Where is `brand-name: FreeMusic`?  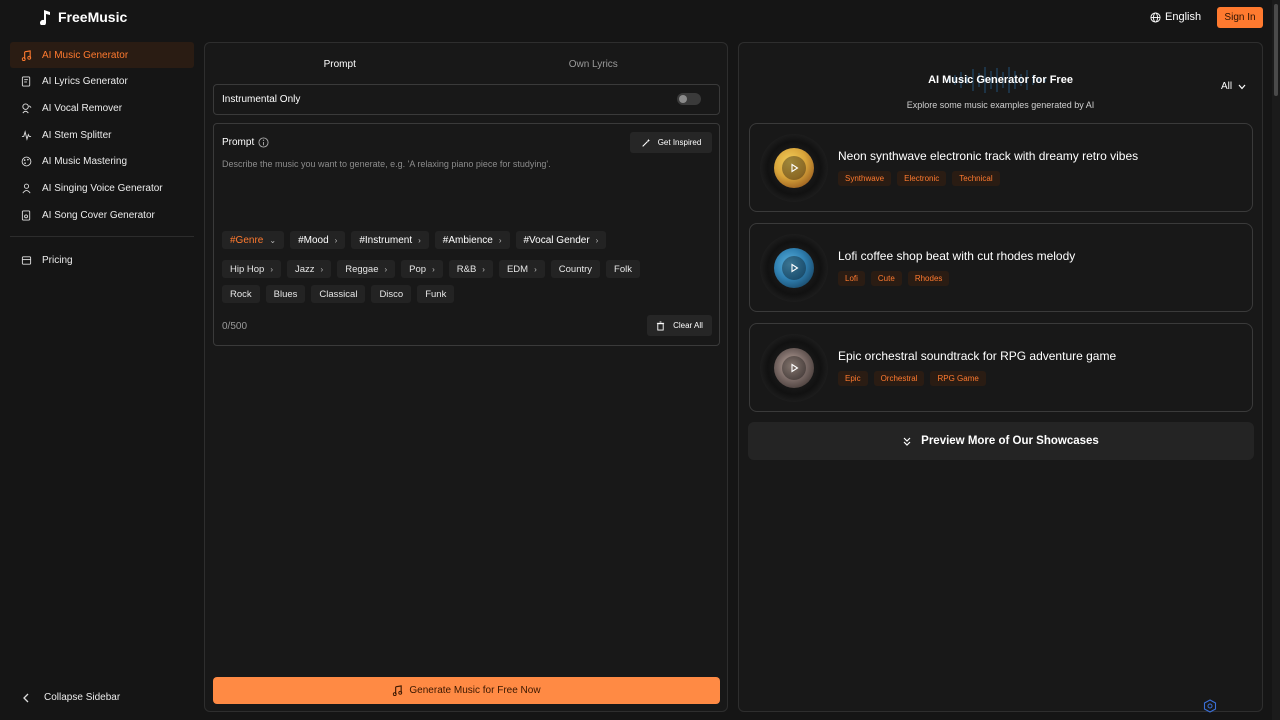
brand-name: FreeMusic is located at coordinates (93, 17).